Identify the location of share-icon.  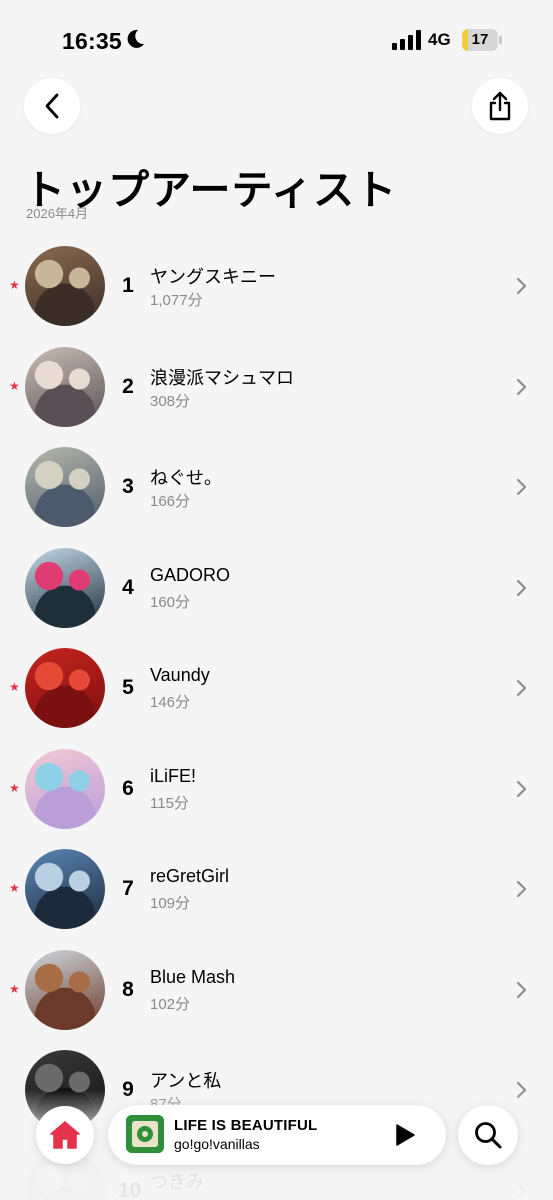
(500, 106).